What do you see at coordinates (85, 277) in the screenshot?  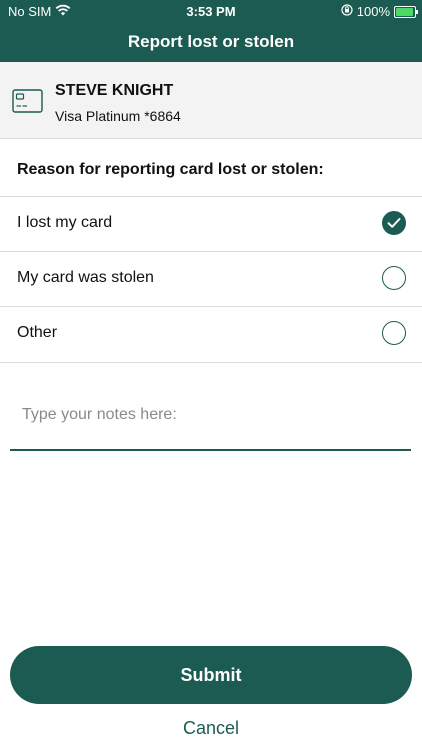 I see `option-label: My card was stolen` at bounding box center [85, 277].